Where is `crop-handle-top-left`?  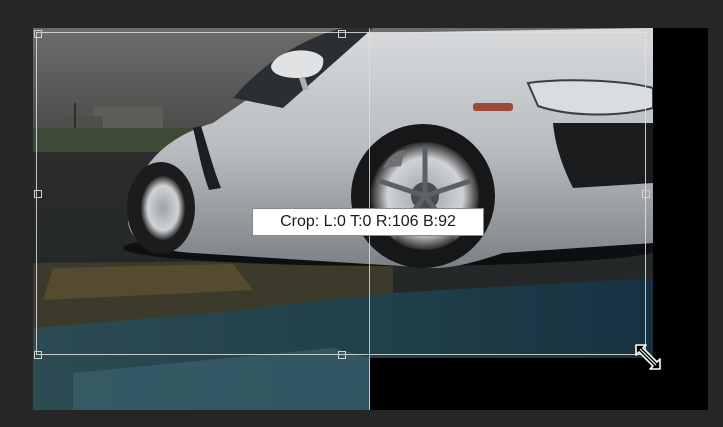 crop-handle-top-left is located at coordinates (38, 34).